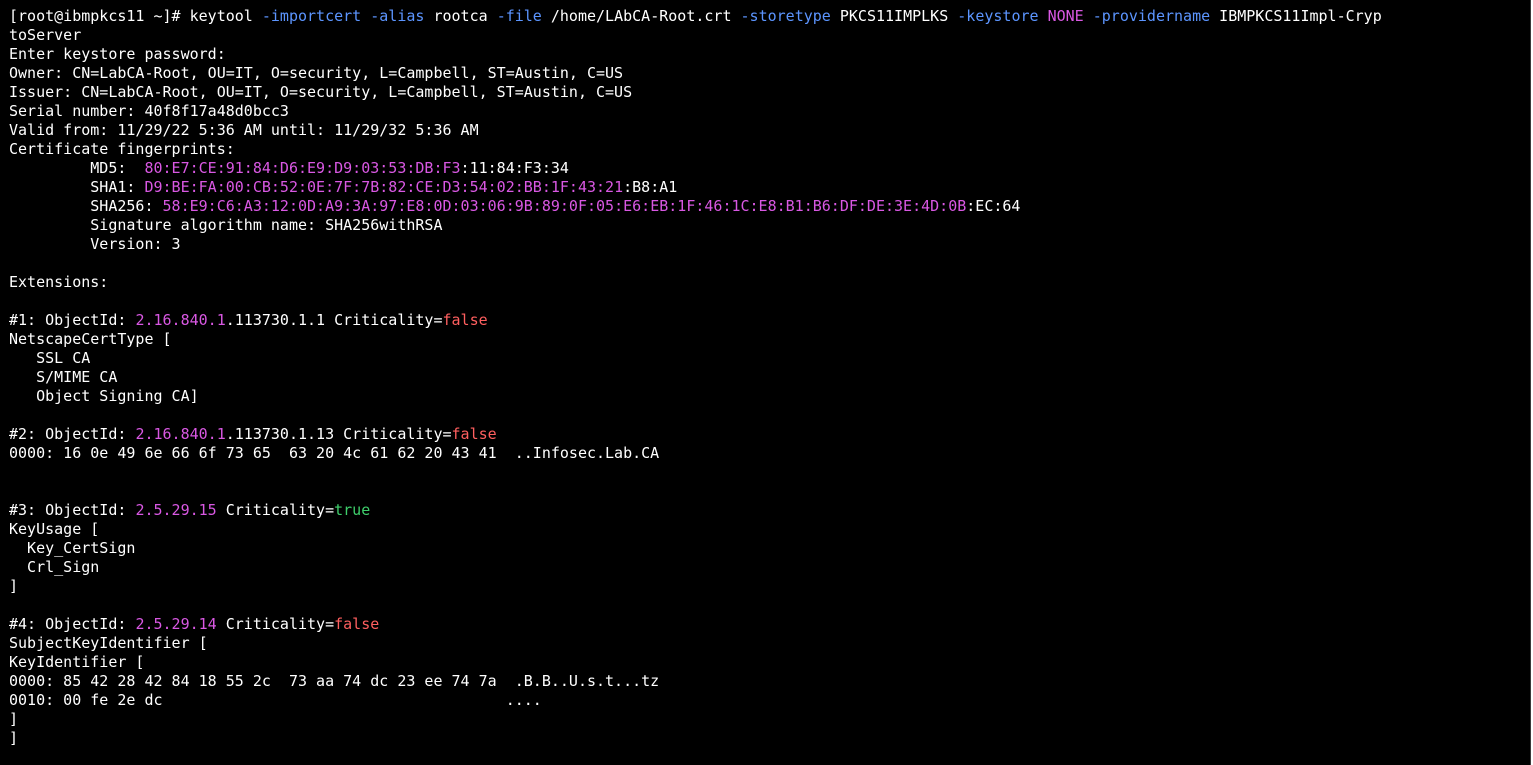  What do you see at coordinates (95, 244) in the screenshot?
I see `terminal-text-segment: Version: 3` at bounding box center [95, 244].